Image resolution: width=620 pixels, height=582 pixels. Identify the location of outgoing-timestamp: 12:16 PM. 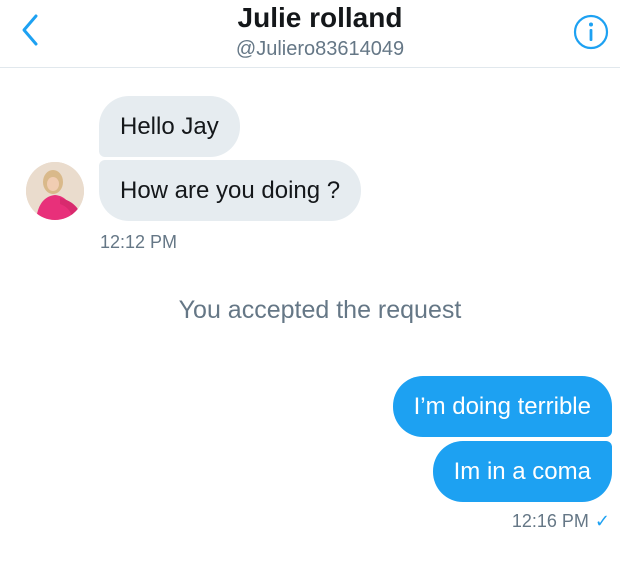
(550, 521).